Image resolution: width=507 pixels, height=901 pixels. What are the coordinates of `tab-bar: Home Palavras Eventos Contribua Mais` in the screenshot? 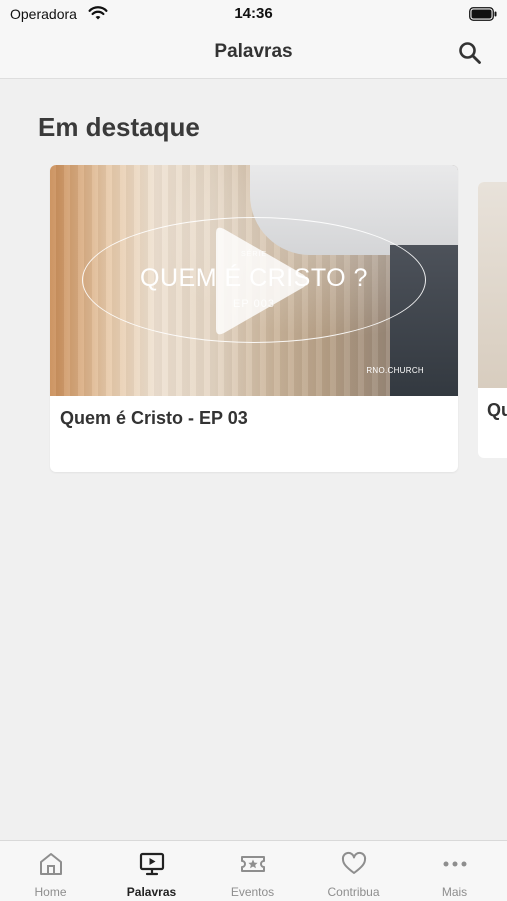 It's located at (253, 870).